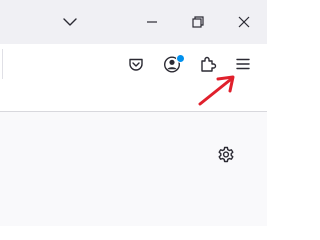  I want to click on list-all-tabs-button, so click(70, 22).